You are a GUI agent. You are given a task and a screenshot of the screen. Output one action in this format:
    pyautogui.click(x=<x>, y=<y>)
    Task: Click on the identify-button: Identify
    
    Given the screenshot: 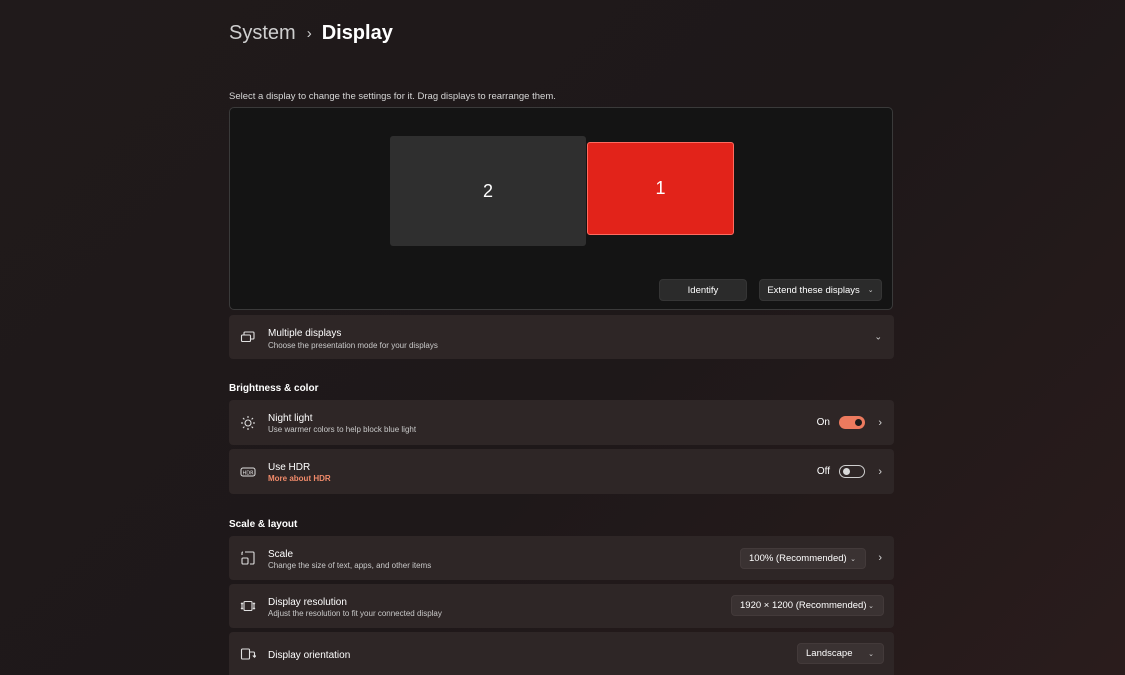 What is the action you would take?
    pyautogui.click(x=703, y=290)
    